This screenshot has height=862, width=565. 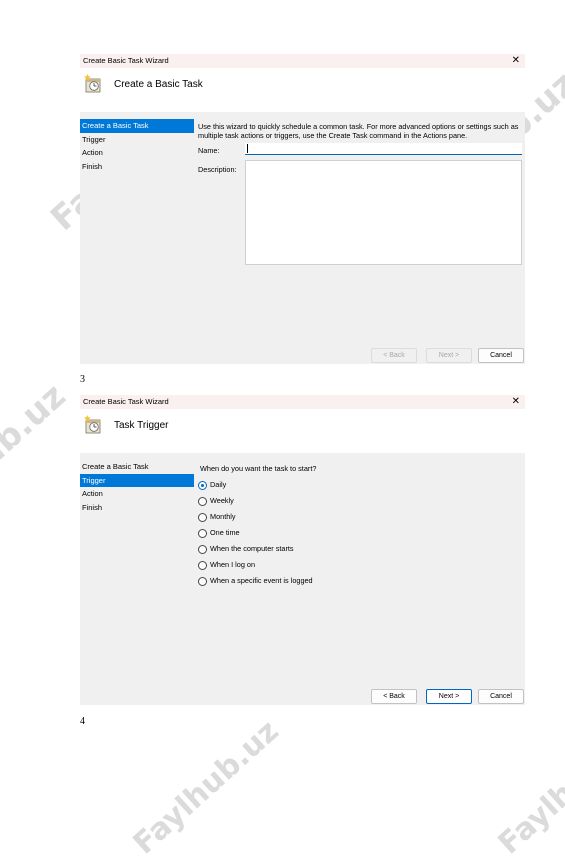 I want to click on radio-label: When a specific event is logged, so click(x=261, y=580).